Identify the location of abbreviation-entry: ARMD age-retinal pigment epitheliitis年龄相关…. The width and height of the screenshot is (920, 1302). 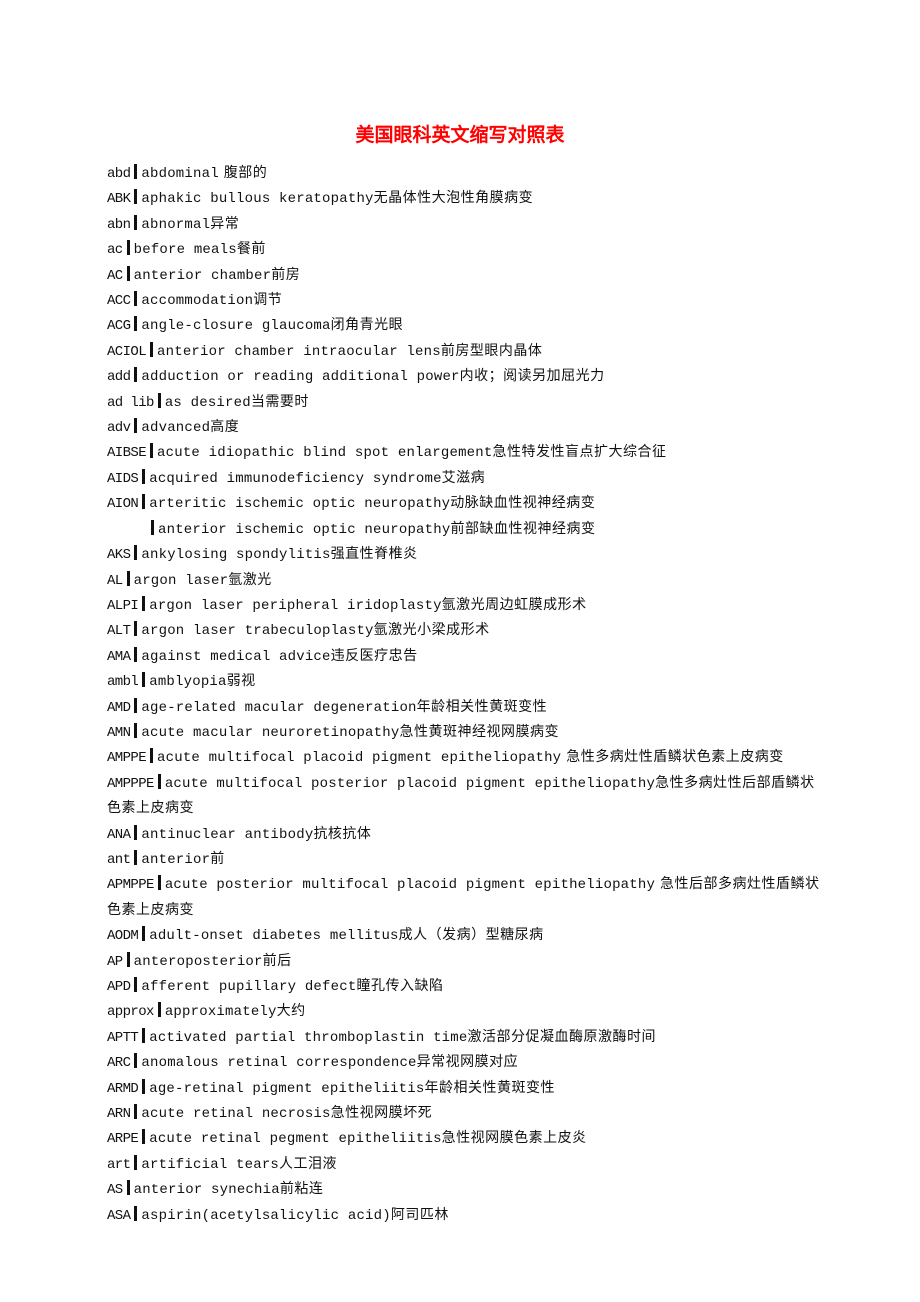
(464, 1088).